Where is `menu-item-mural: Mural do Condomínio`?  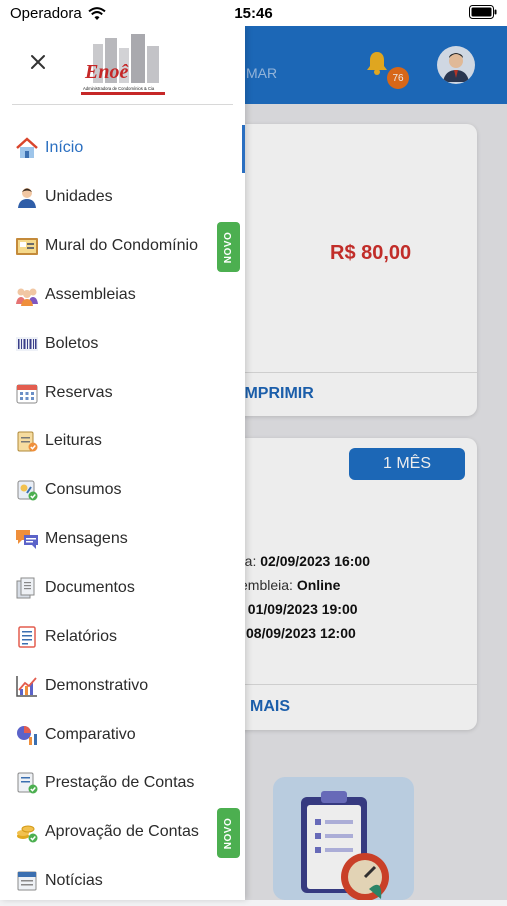
menu-item-mural: Mural do Condomínio is located at coordinates (122, 246).